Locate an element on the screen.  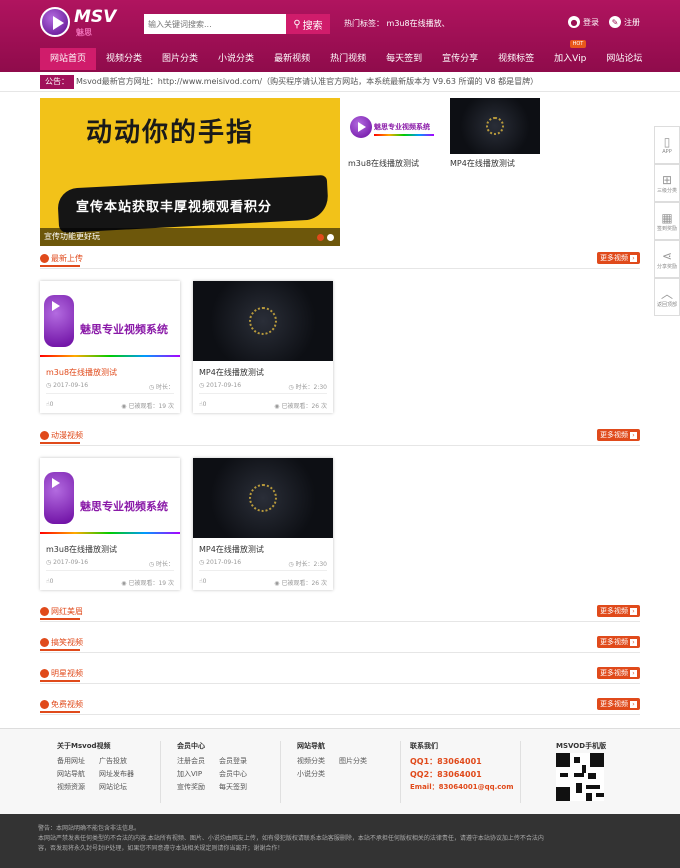
qq2-contact: QQ2：83064001 is located at coordinates (462, 774).